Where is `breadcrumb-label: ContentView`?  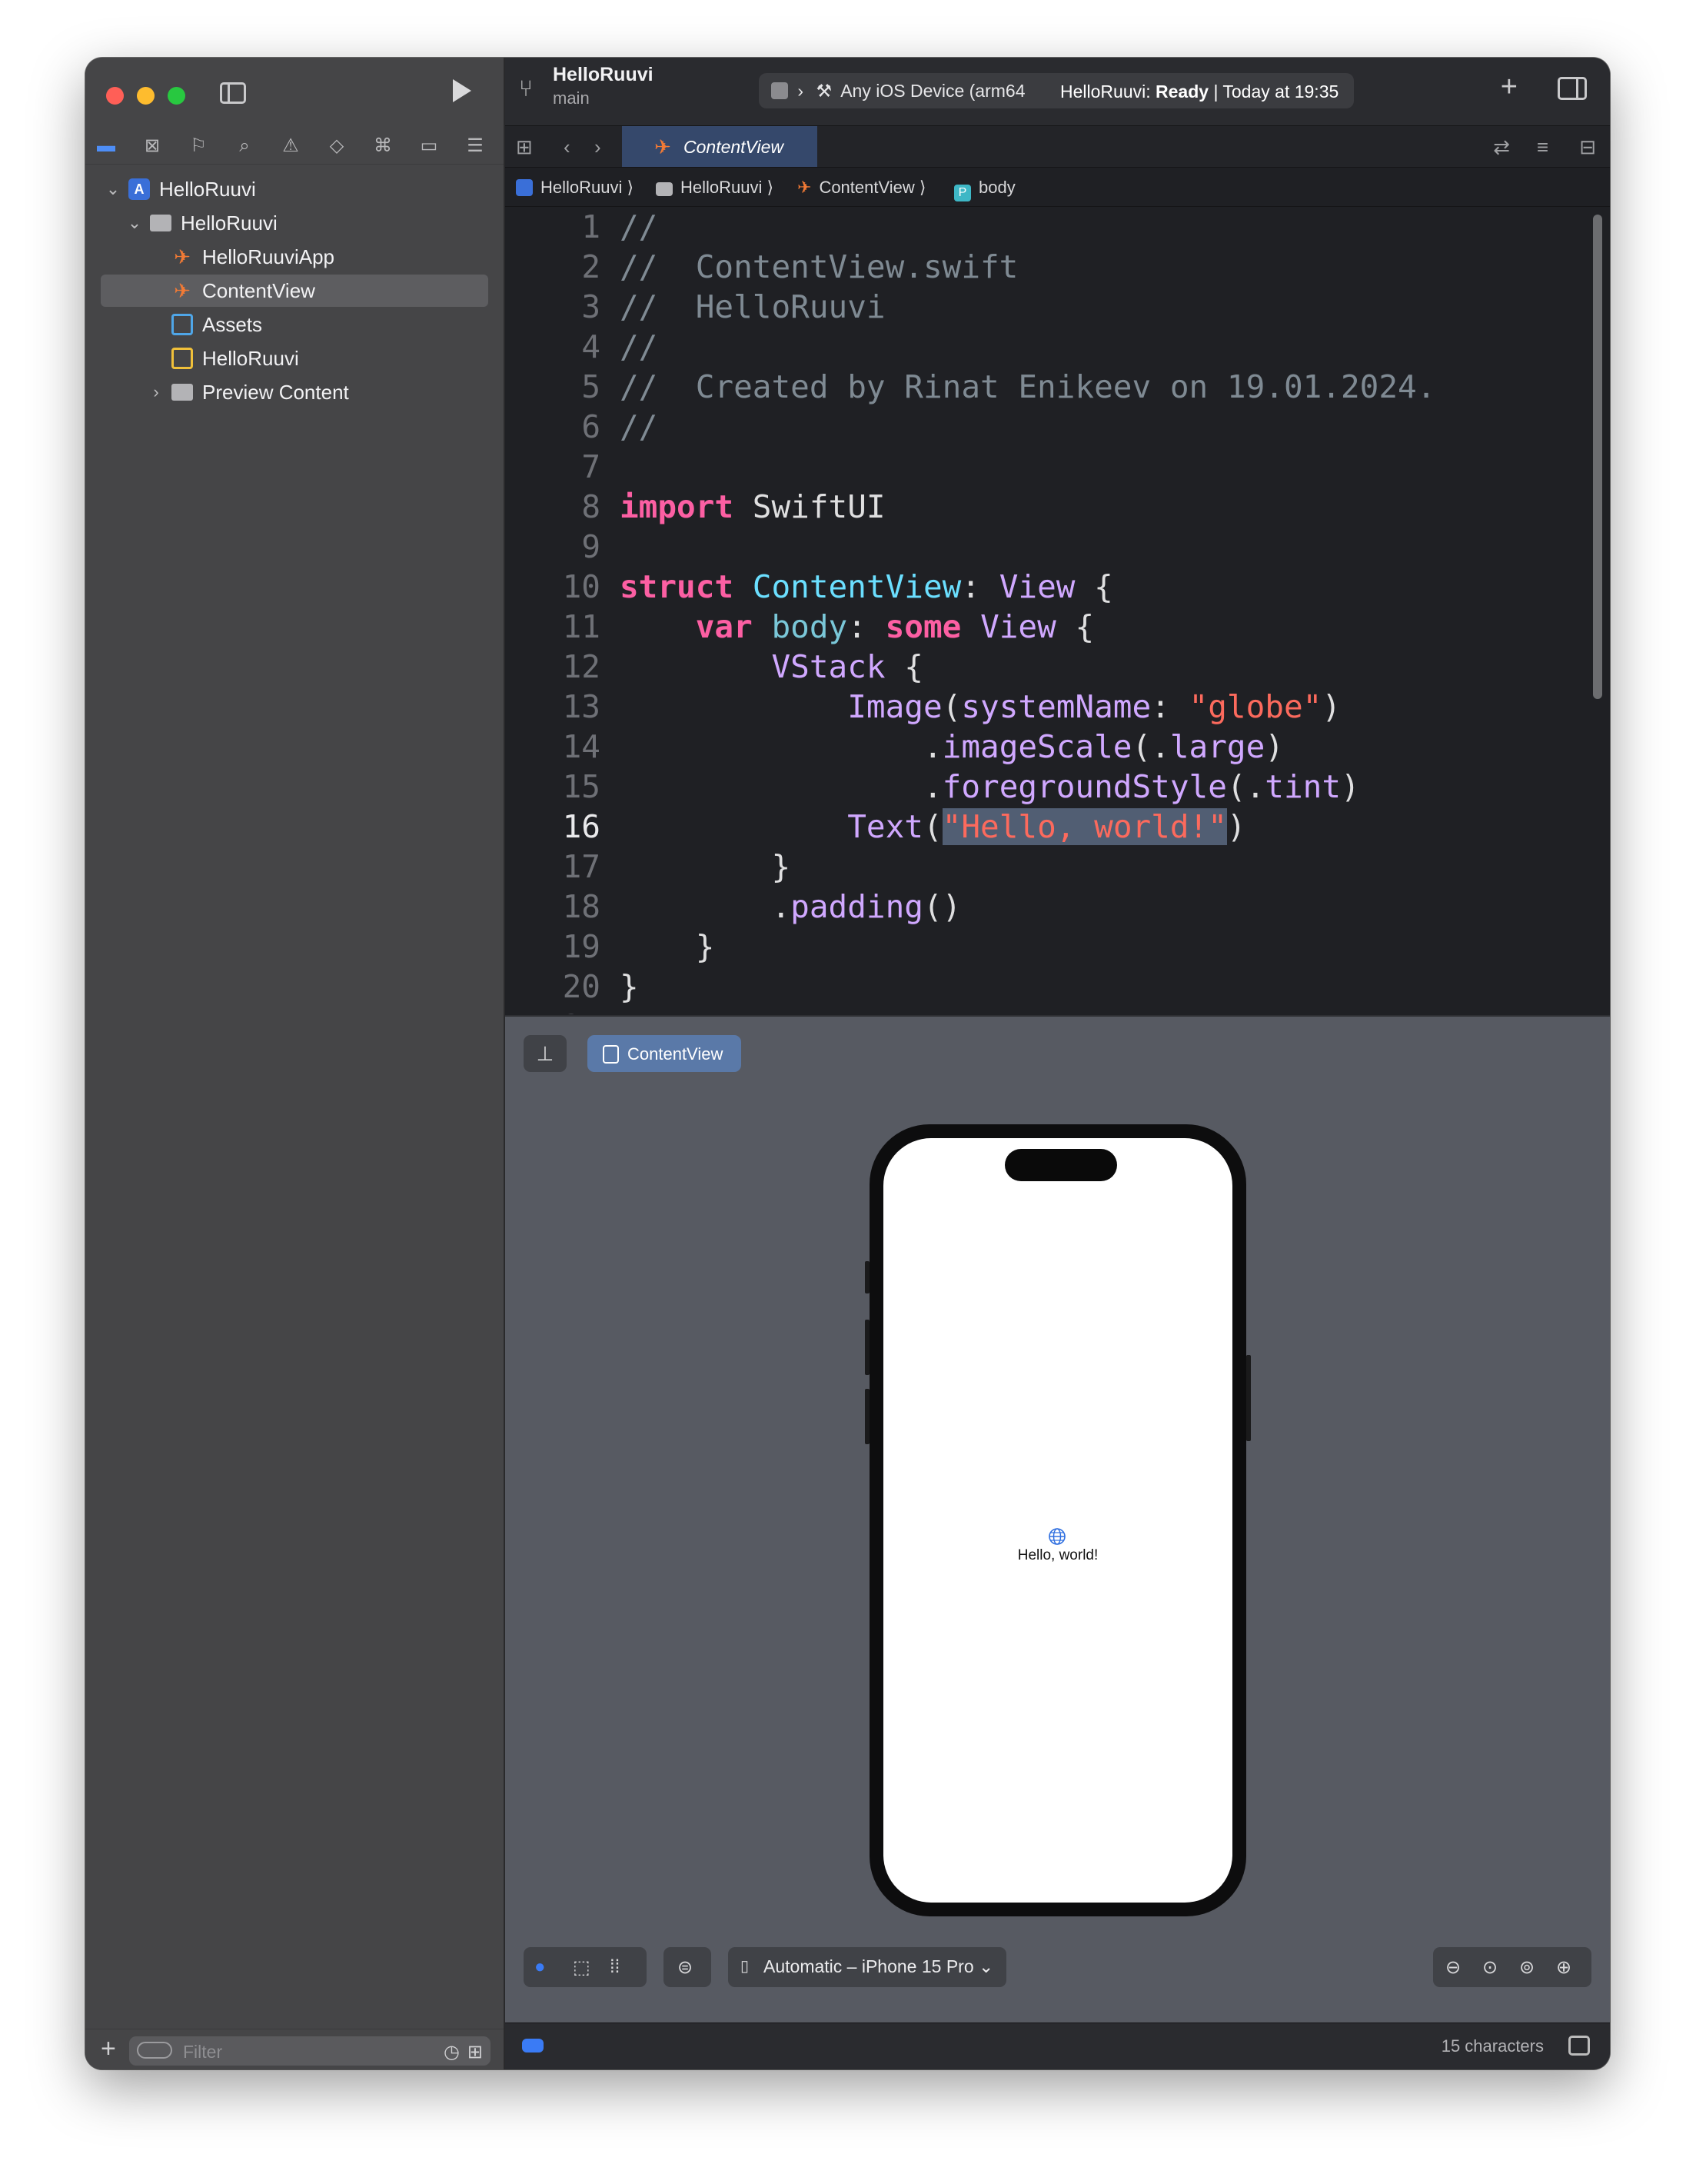 breadcrumb-label: ContentView is located at coordinates (867, 187).